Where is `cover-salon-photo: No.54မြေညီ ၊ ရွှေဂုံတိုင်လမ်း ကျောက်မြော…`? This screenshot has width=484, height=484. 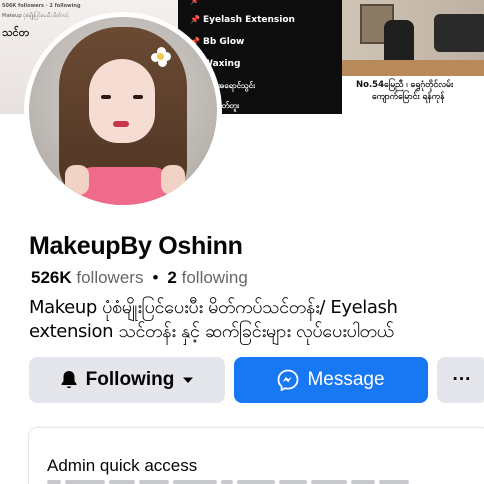
cover-salon-photo: No.54မြေညီ ၊ ရွှေဂုံတိုင်လမ်း ကျောက်မြော… is located at coordinates (413, 57).